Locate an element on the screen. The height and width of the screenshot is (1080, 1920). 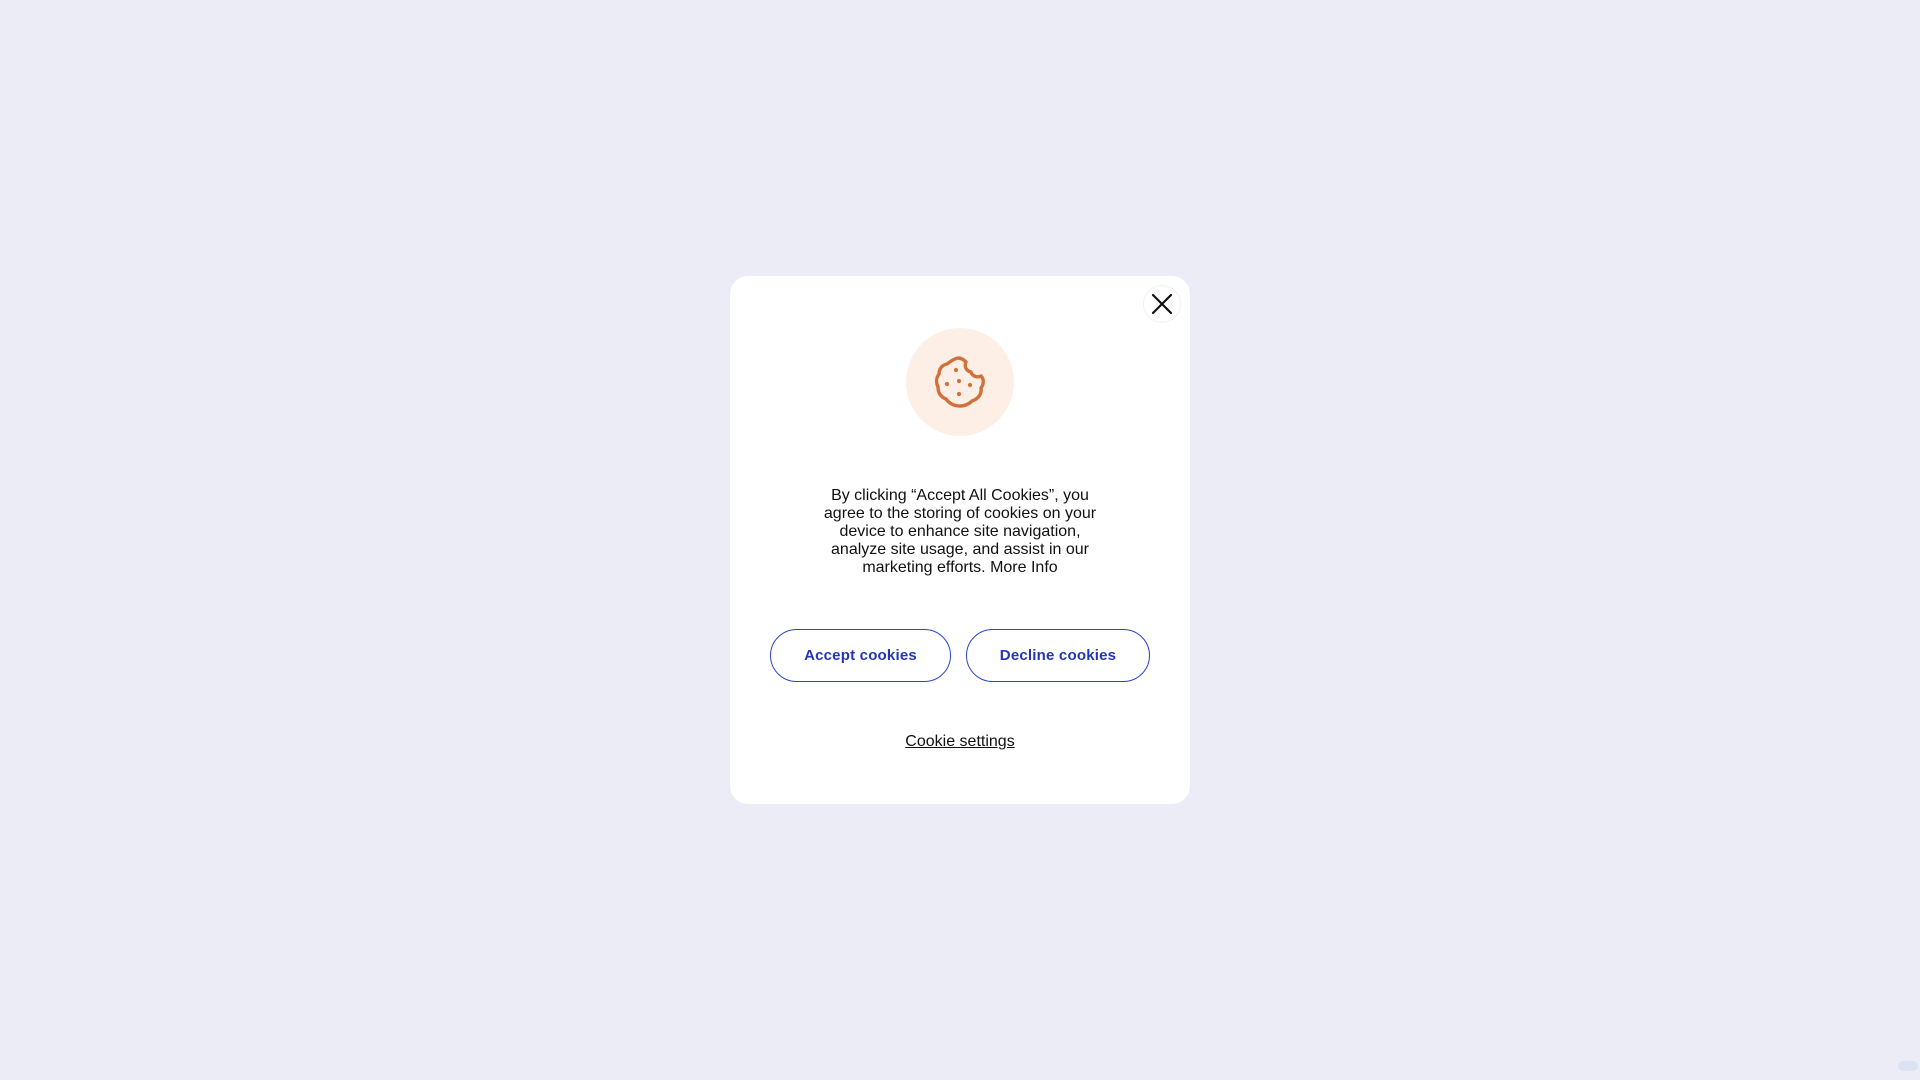
cookie-icon-badge is located at coordinates (960, 382).